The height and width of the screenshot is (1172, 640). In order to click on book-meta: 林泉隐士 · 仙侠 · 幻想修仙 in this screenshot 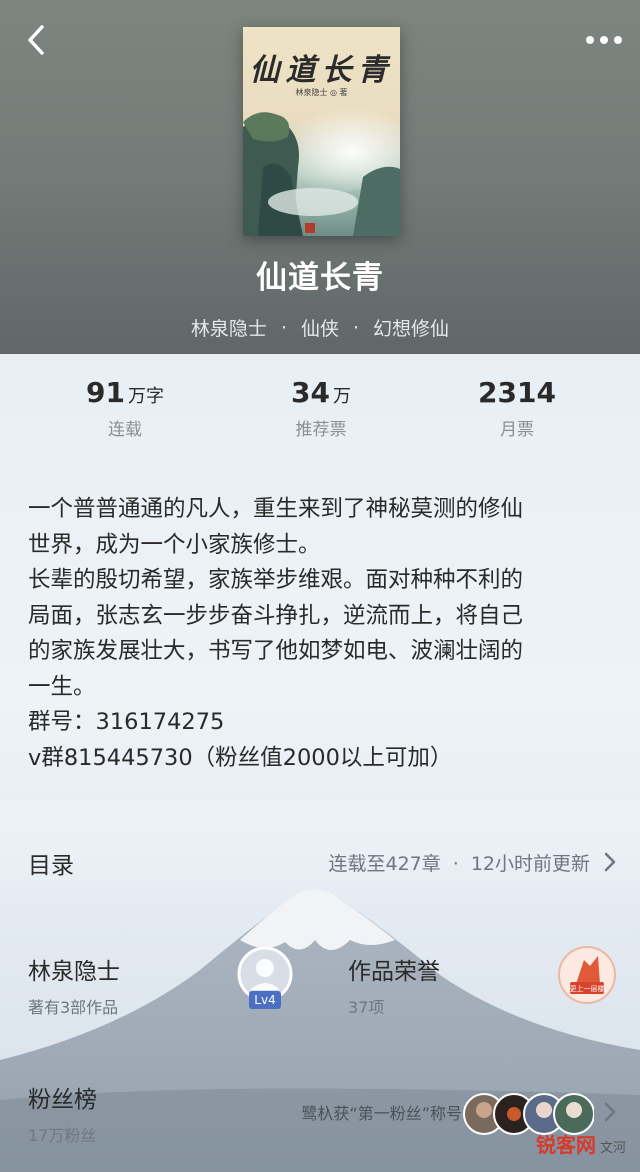, I will do `click(320, 327)`.